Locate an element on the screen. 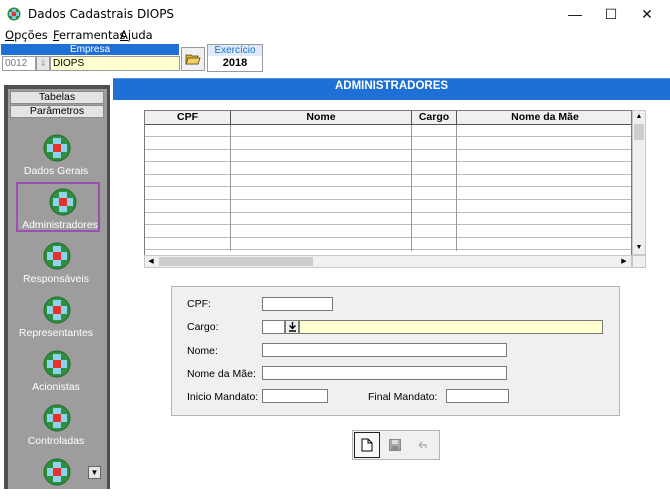 This screenshot has width=670, height=504. undo-arrow-icon is located at coordinates (422, 445).